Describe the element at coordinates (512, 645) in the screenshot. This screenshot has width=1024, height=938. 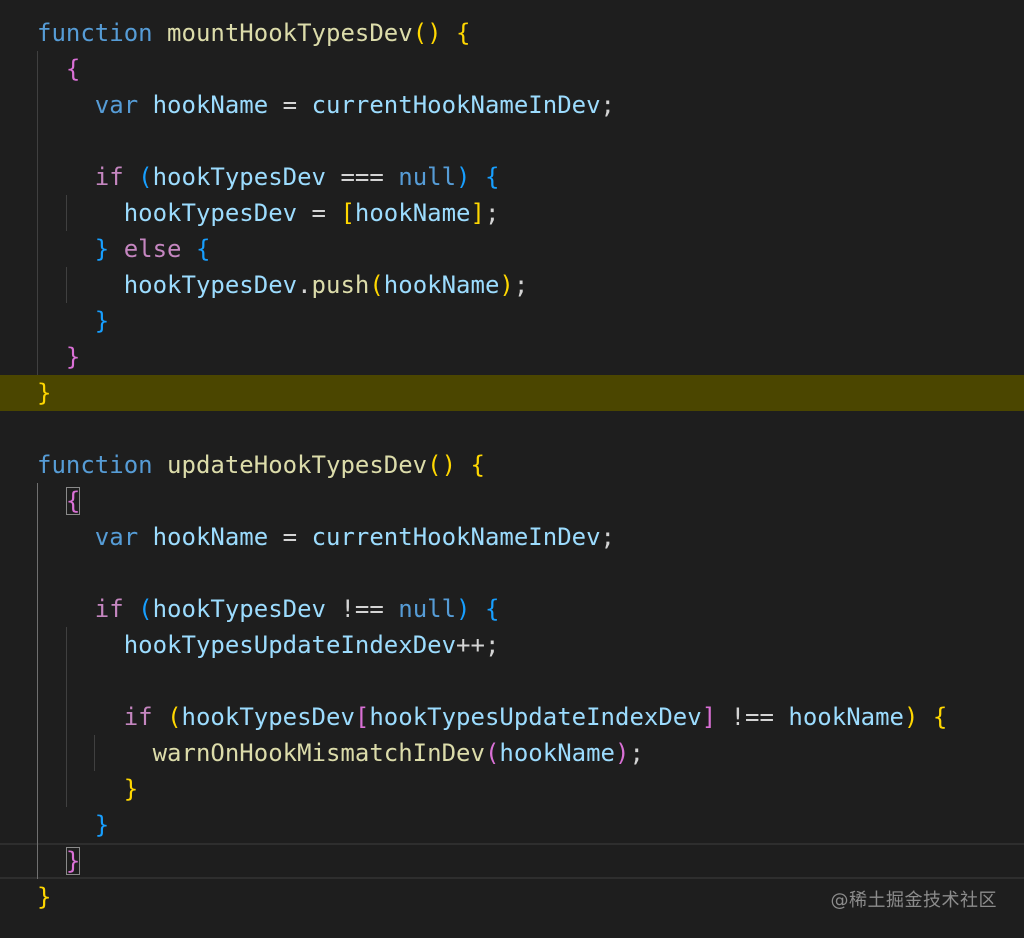
I see `code-line: hookTypesUpdateIndexDev++;` at that location.